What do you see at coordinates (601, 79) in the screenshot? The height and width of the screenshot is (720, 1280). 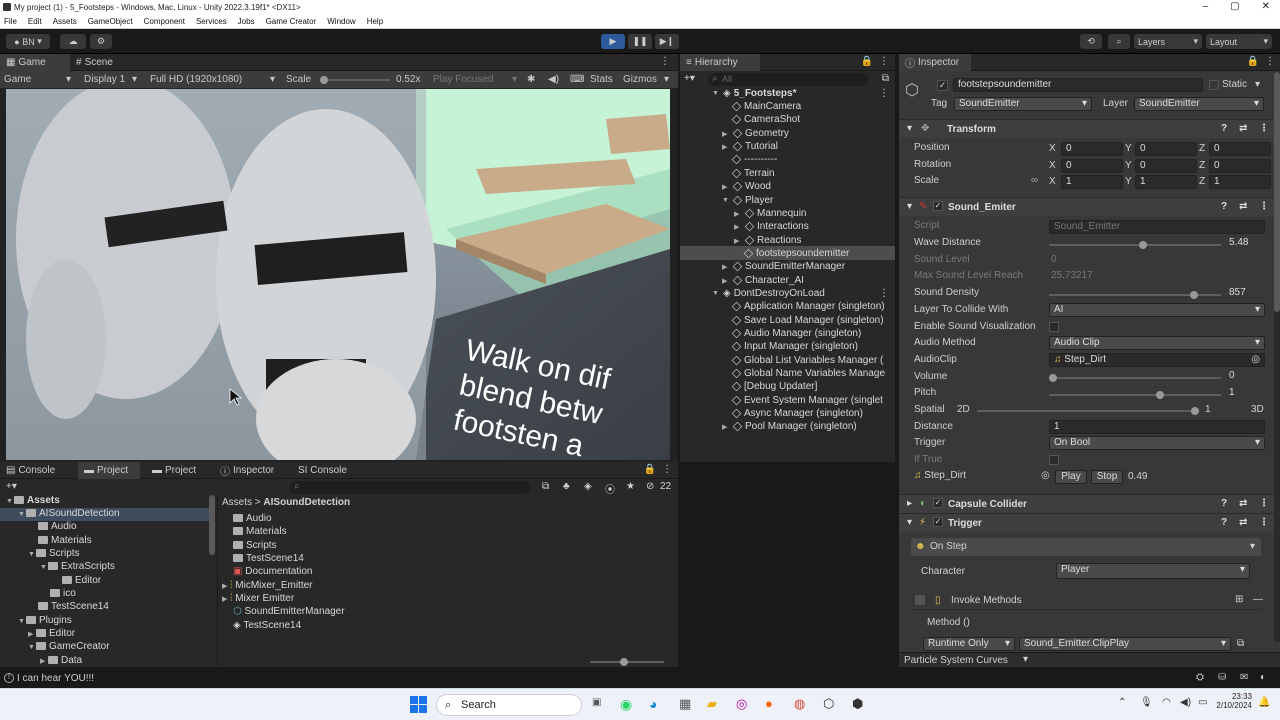 I see `stats-button: Stats` at bounding box center [601, 79].